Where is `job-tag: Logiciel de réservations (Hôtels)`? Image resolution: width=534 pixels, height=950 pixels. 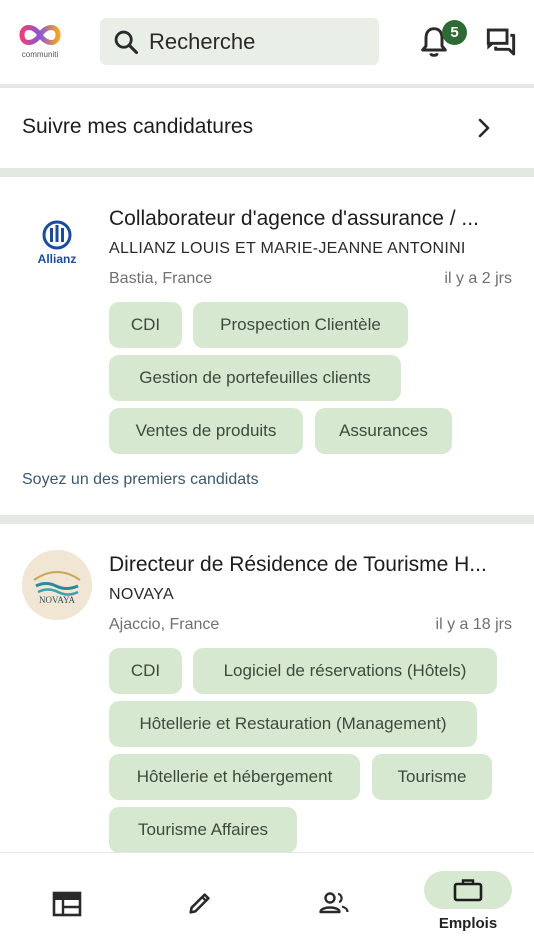 job-tag: Logiciel de réservations (Hôtels) is located at coordinates (345, 671).